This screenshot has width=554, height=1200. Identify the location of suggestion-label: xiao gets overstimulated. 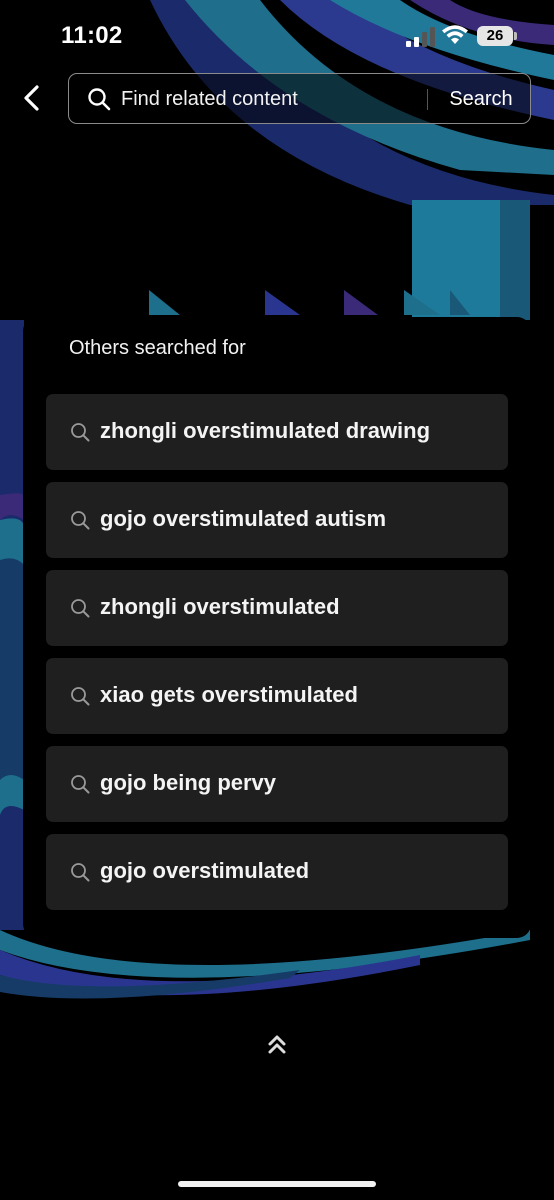
(229, 694).